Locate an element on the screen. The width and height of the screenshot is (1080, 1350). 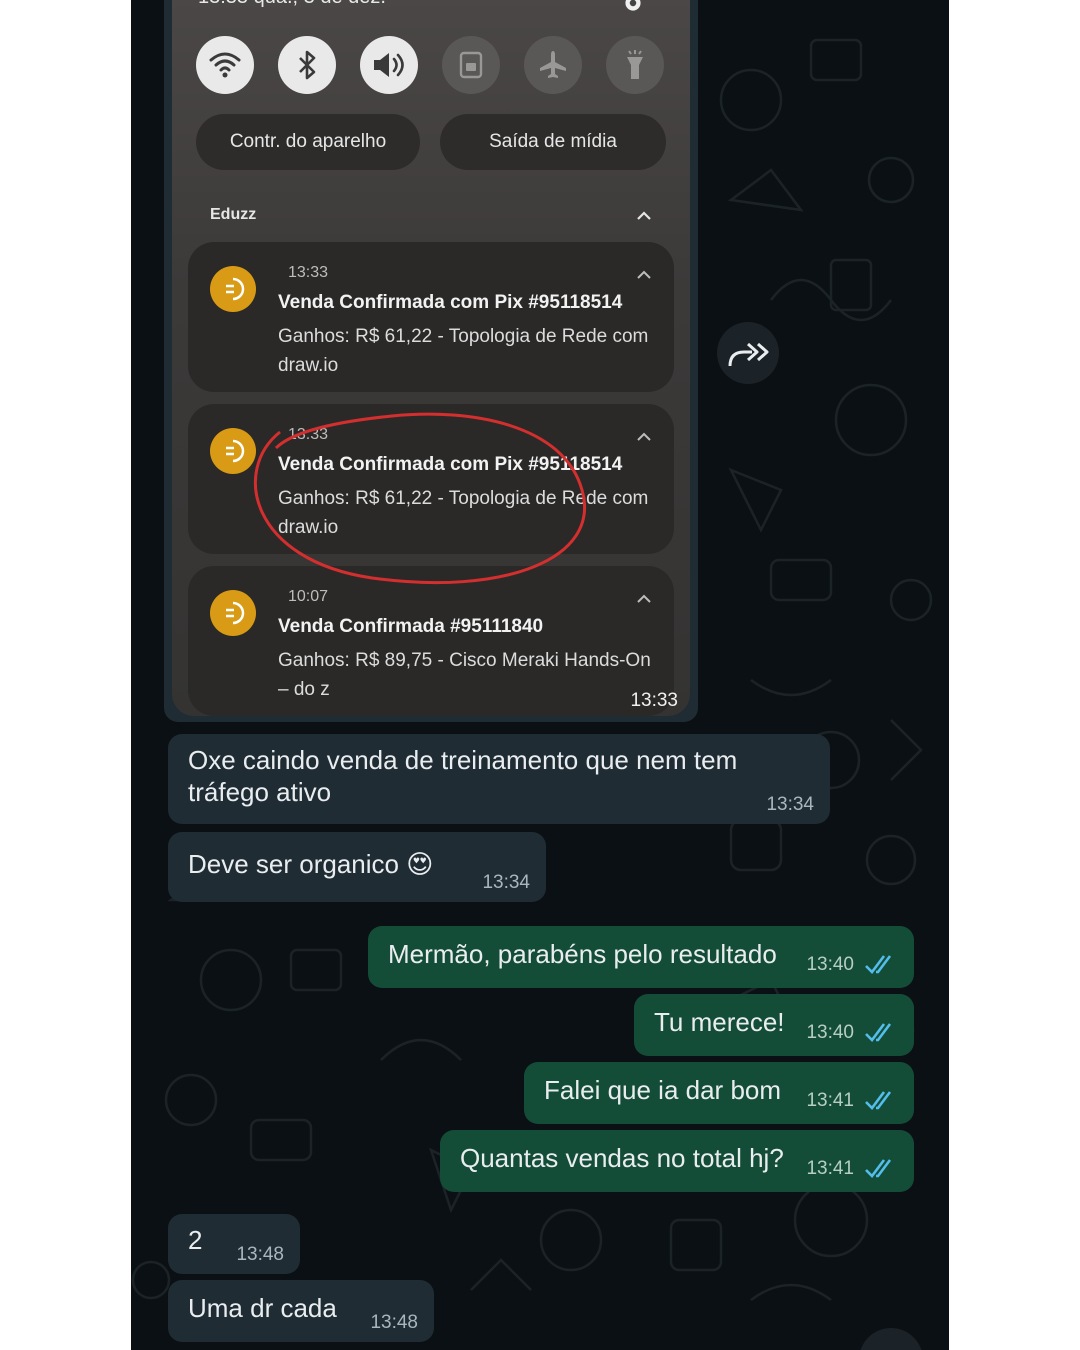
image-message-time: 13:33 is located at coordinates (654, 700).